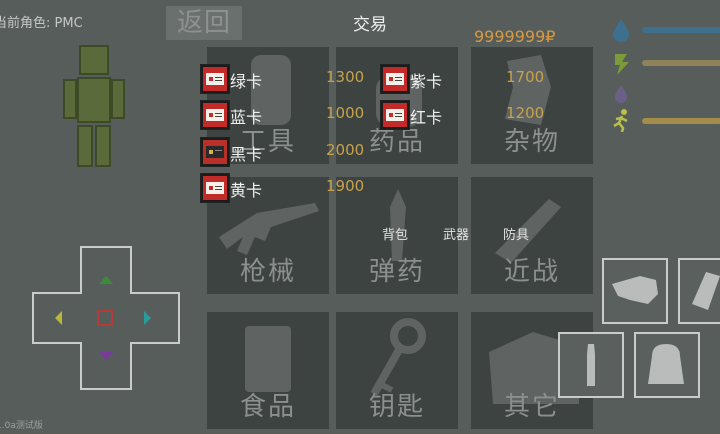 The width and height of the screenshot is (720, 434). What do you see at coordinates (268, 370) in the screenshot?
I see `category-food: 食品` at bounding box center [268, 370].